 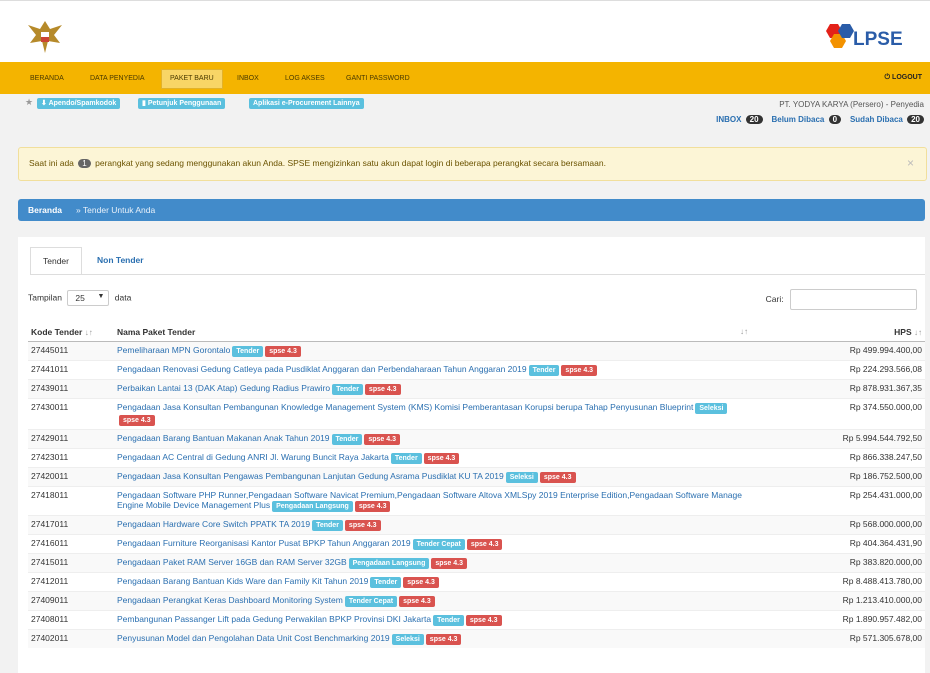 What do you see at coordinates (56, 260) in the screenshot?
I see `tab-tender: Tender` at bounding box center [56, 260].